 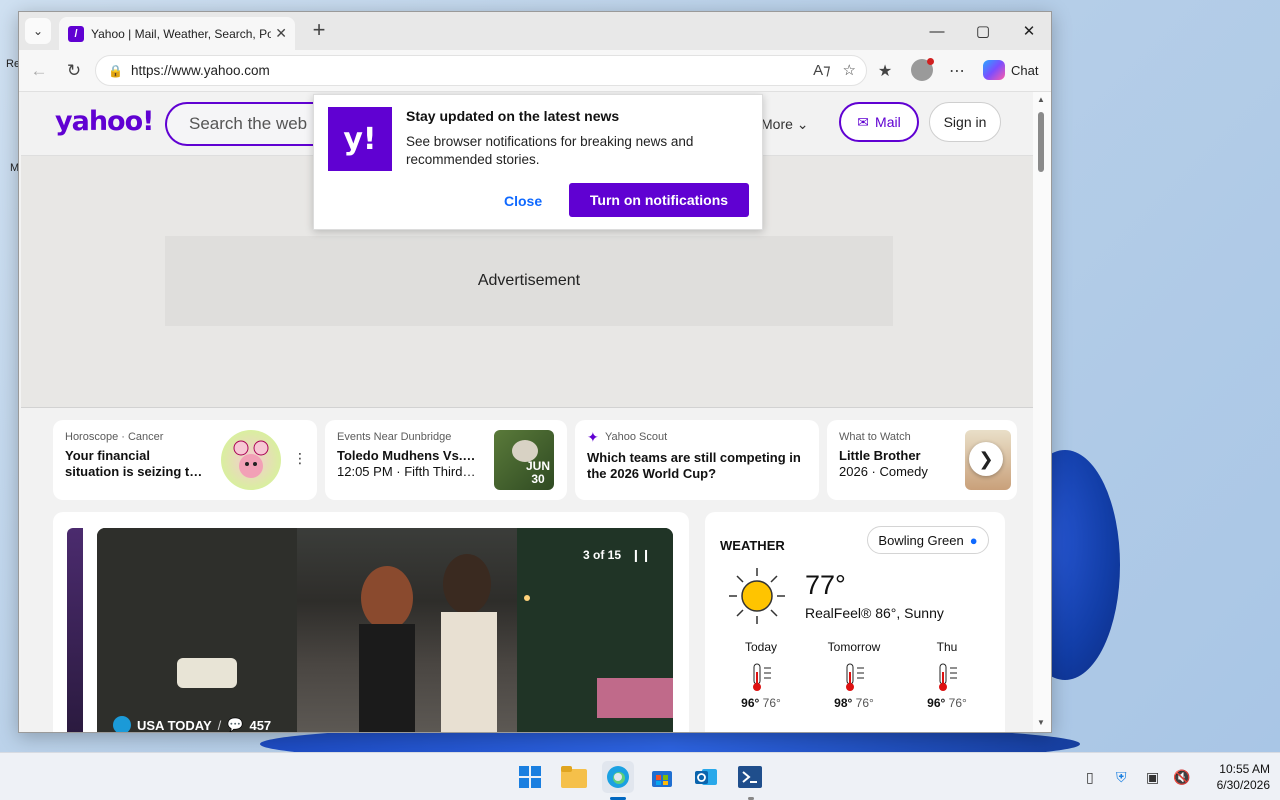 I want to click on new-tab-button: +, so click(x=319, y=31).